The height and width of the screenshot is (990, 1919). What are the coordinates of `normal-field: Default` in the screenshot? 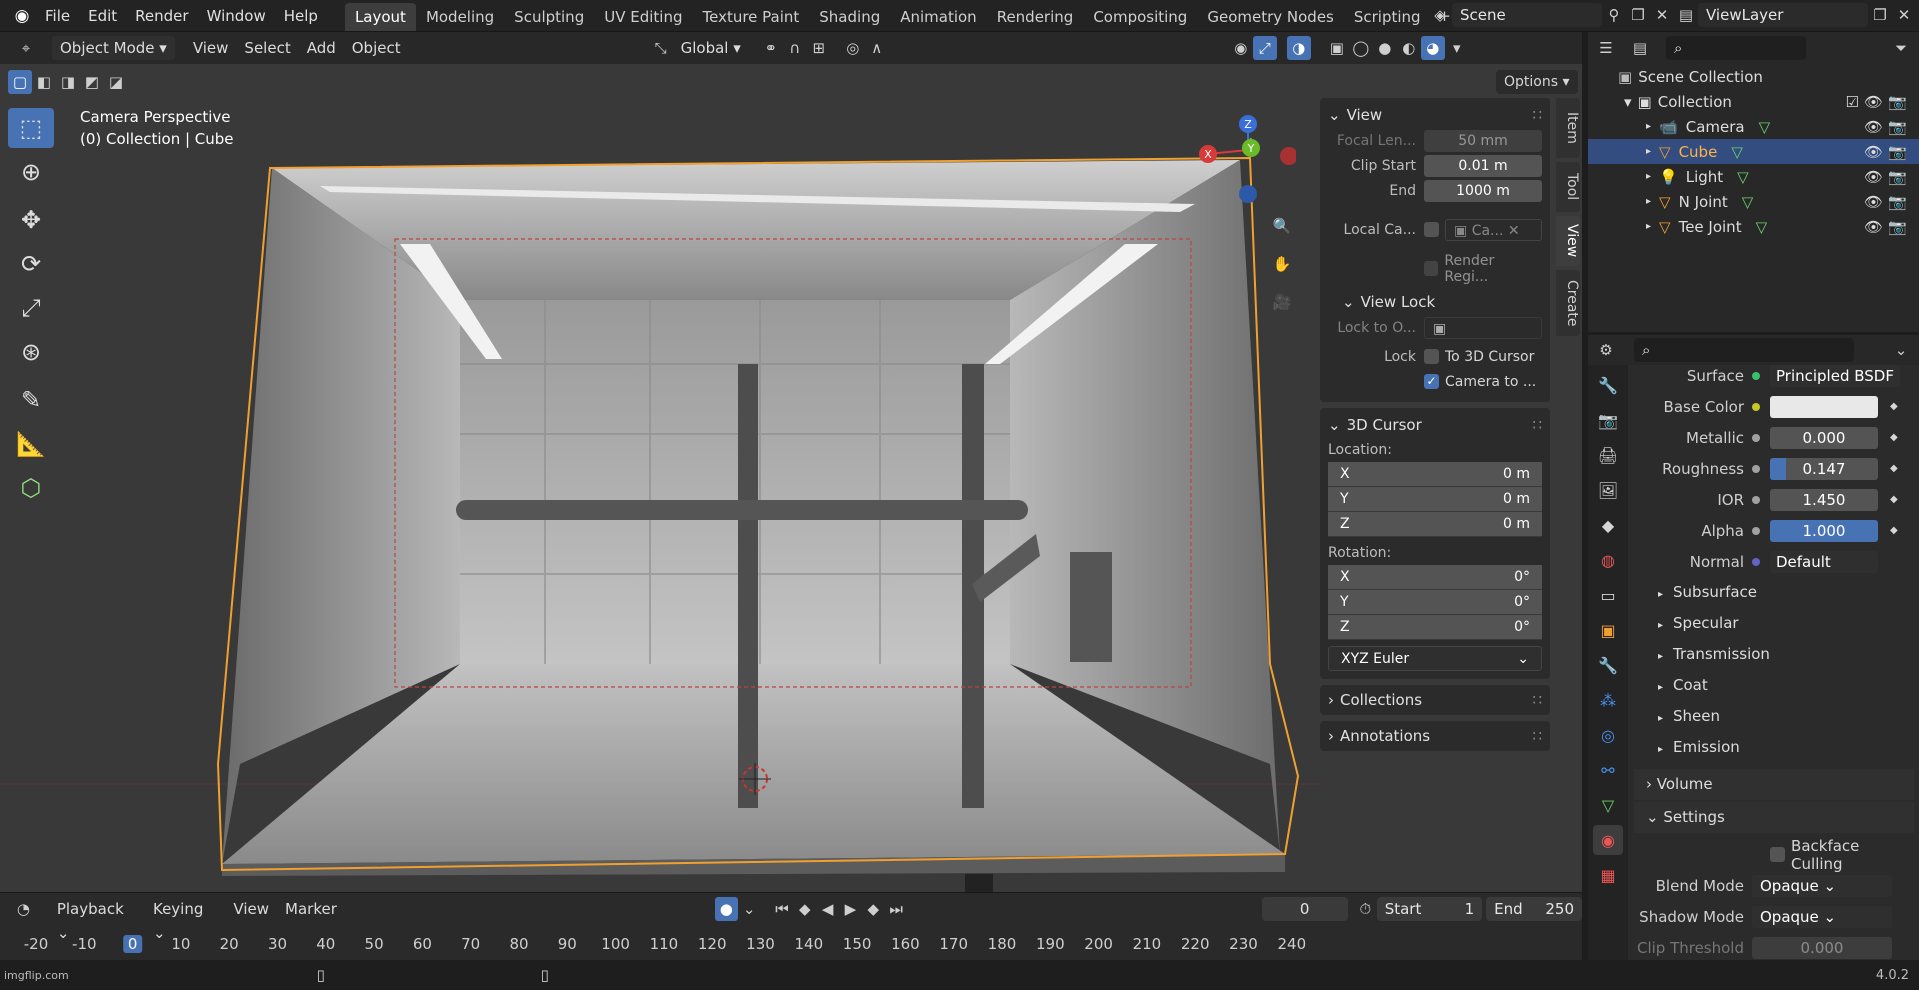 It's located at (1824, 561).